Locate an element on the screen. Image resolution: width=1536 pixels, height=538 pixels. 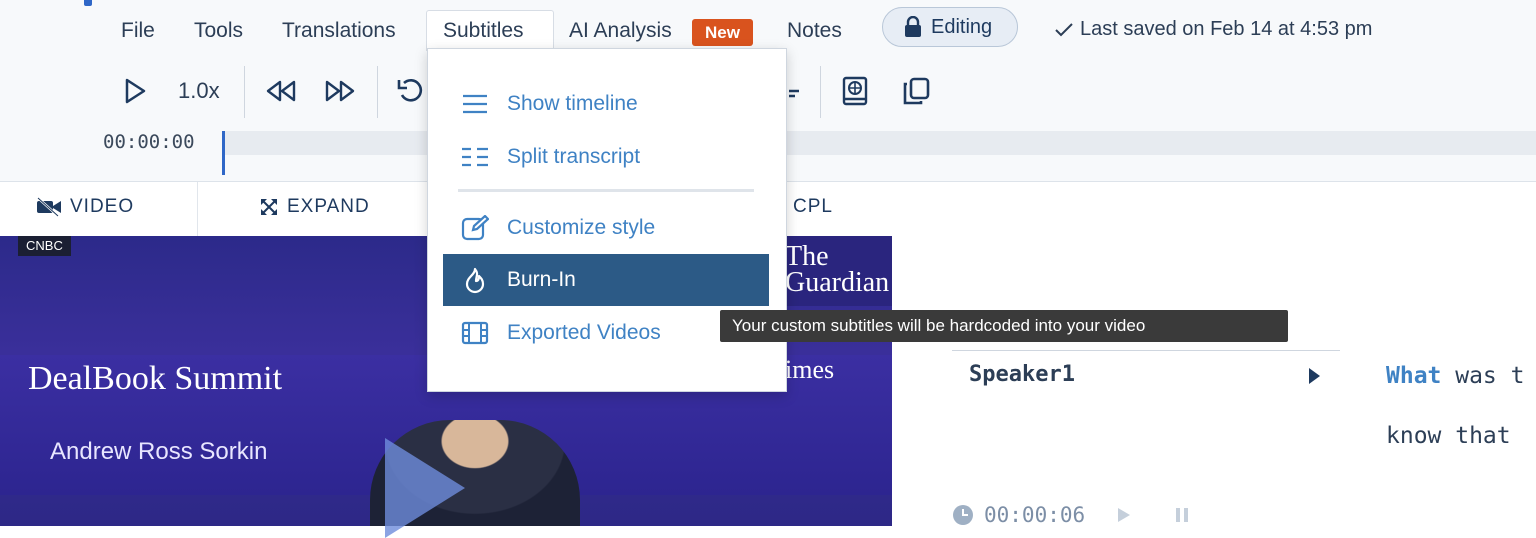
menu-split-transcript-label: Split transcript is located at coordinates (574, 156).